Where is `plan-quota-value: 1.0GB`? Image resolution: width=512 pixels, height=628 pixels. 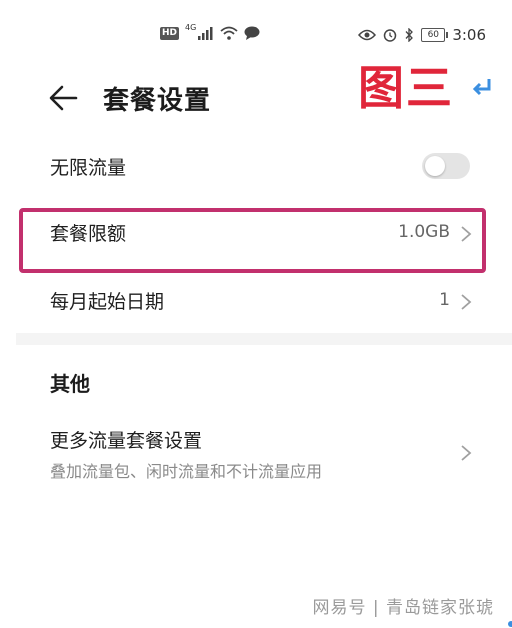
plan-quota-value: 1.0GB is located at coordinates (424, 232).